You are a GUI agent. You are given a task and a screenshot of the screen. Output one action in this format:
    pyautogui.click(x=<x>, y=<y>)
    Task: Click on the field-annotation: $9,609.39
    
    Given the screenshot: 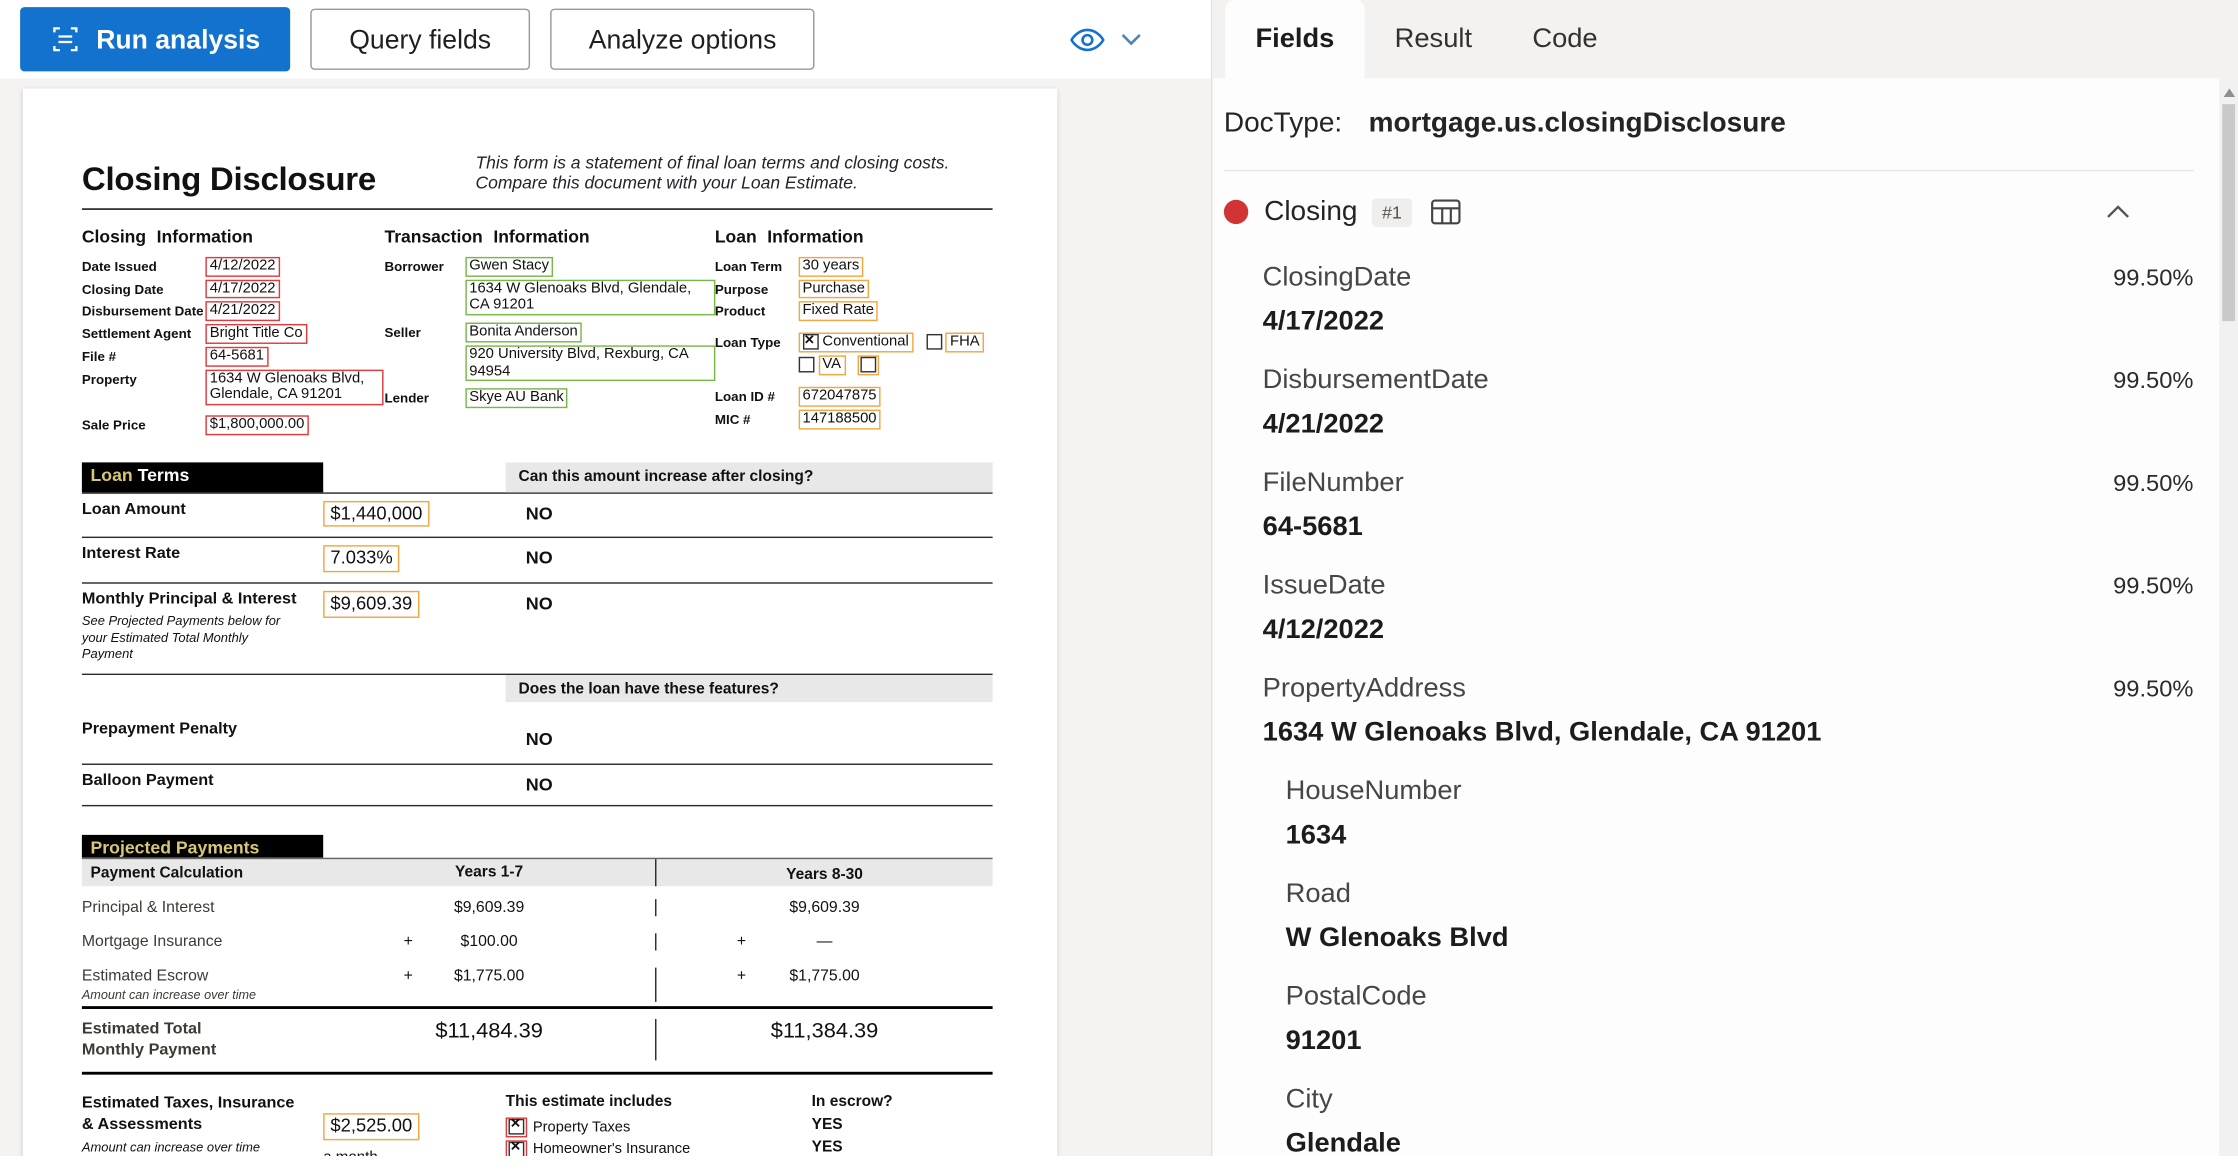 What is the action you would take?
    pyautogui.click(x=371, y=604)
    